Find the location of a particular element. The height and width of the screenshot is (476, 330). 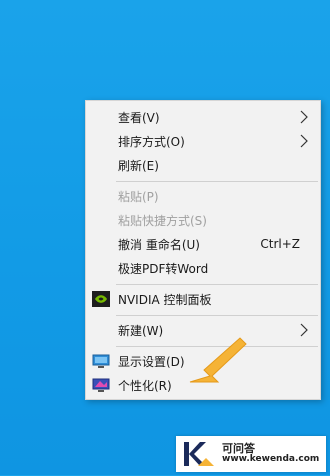

highlight-arrow-icon is located at coordinates (218, 360).